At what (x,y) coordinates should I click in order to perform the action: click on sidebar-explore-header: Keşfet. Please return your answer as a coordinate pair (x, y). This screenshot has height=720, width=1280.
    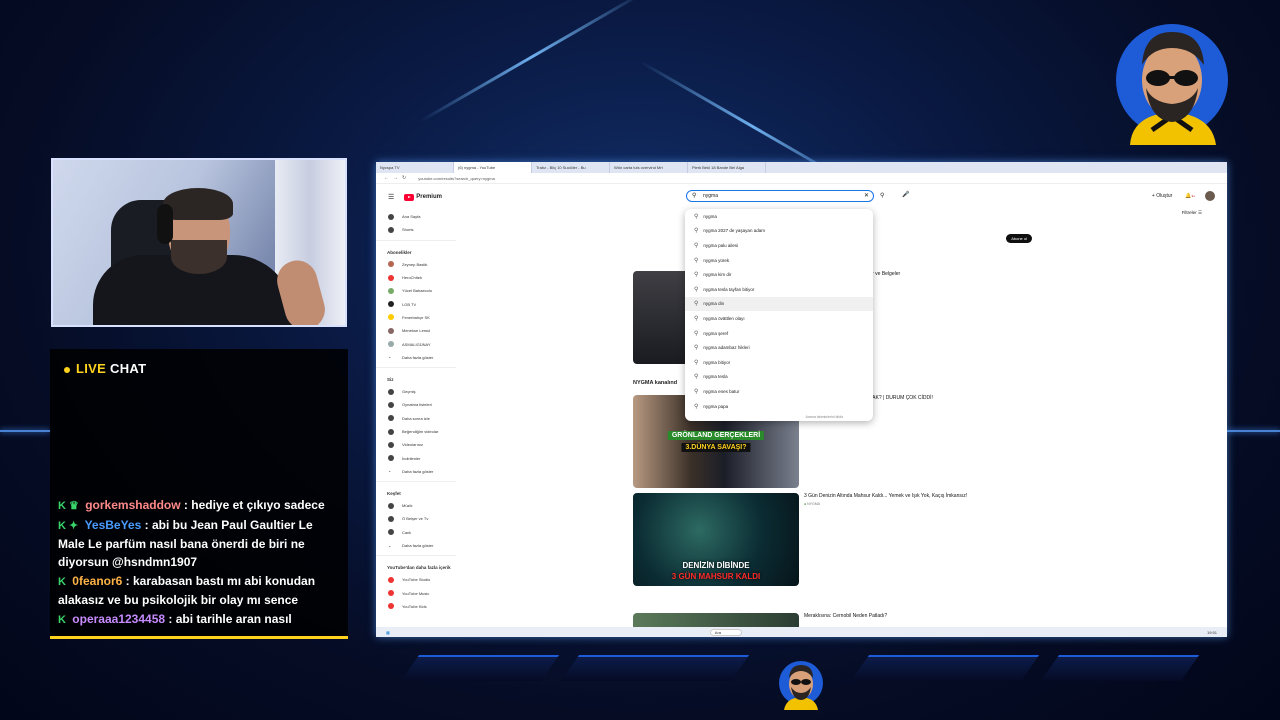
    Looking at the image, I should click on (394, 494).